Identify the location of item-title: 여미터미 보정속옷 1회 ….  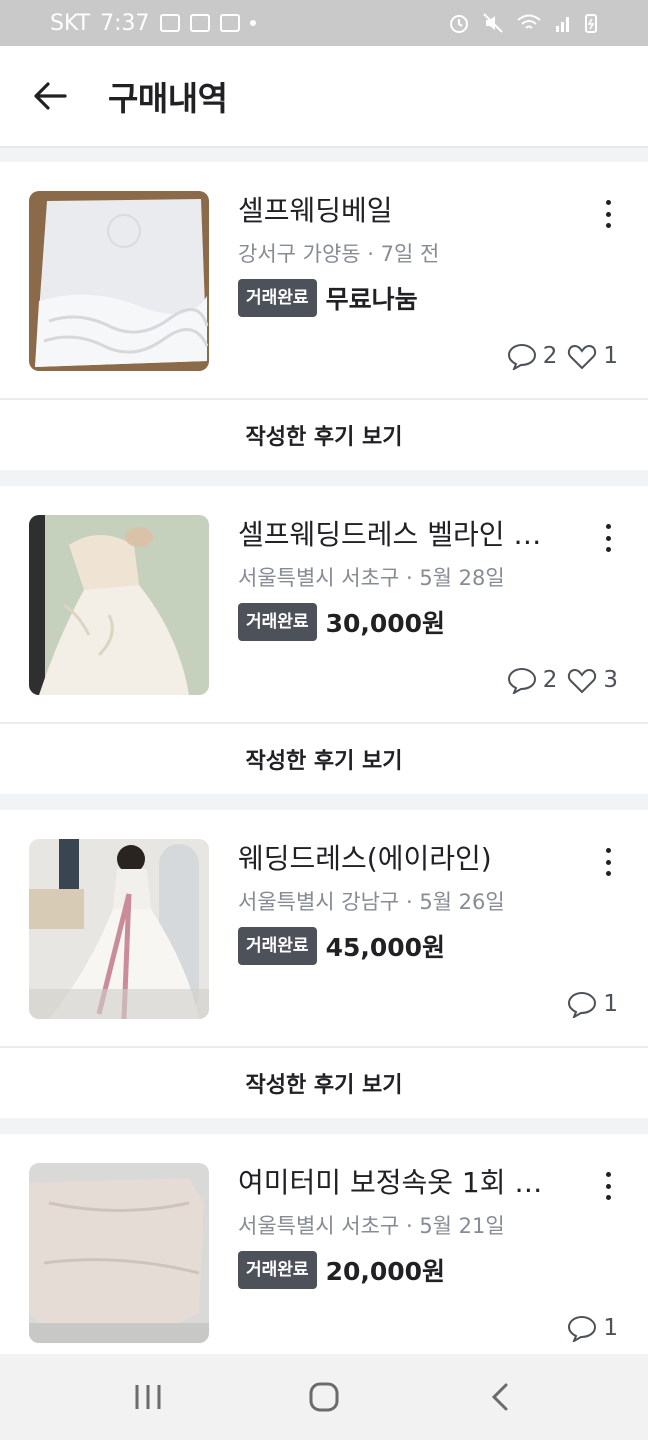
(393, 1183).